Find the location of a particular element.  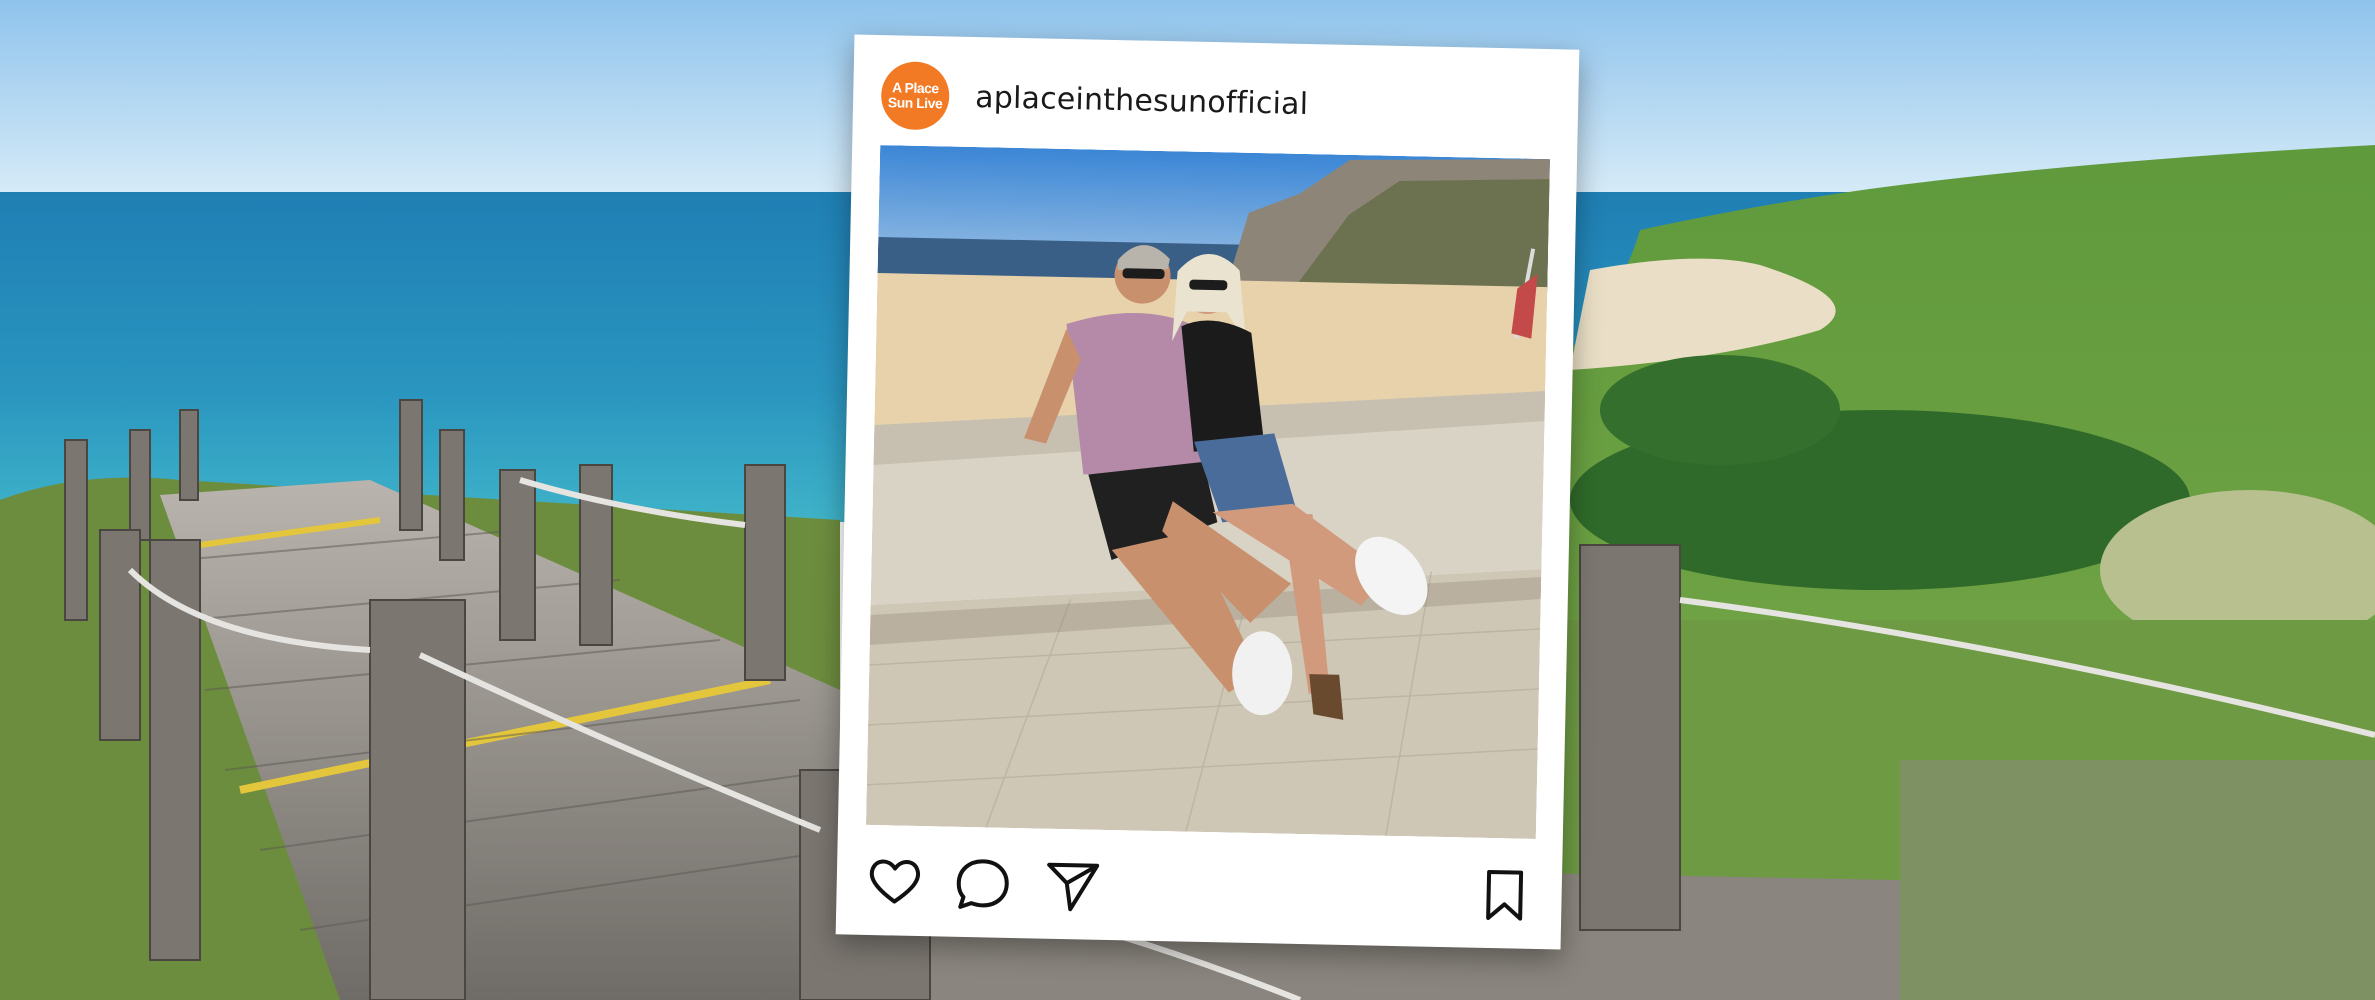

profile-avatar: A Place Sun Live is located at coordinates (915, 96).